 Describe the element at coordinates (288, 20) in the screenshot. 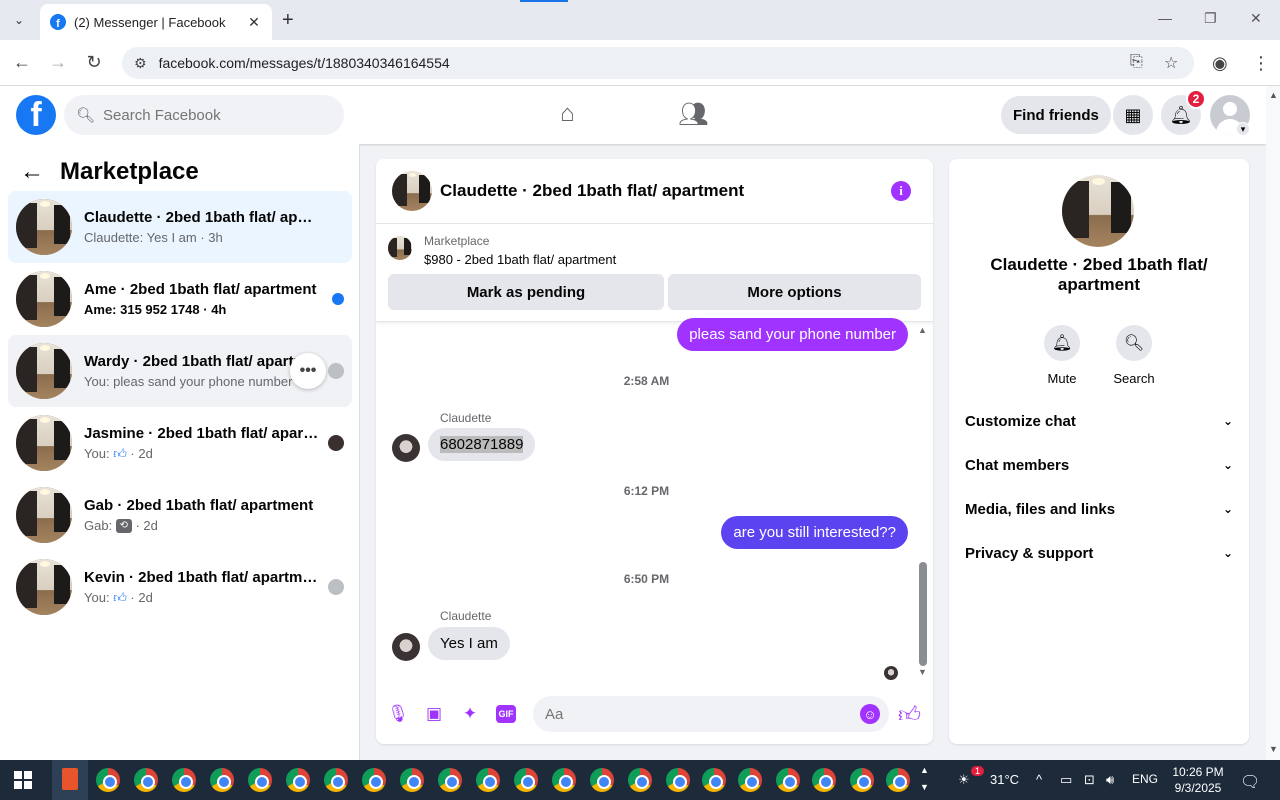

I see `new-tab-icon: +` at that location.